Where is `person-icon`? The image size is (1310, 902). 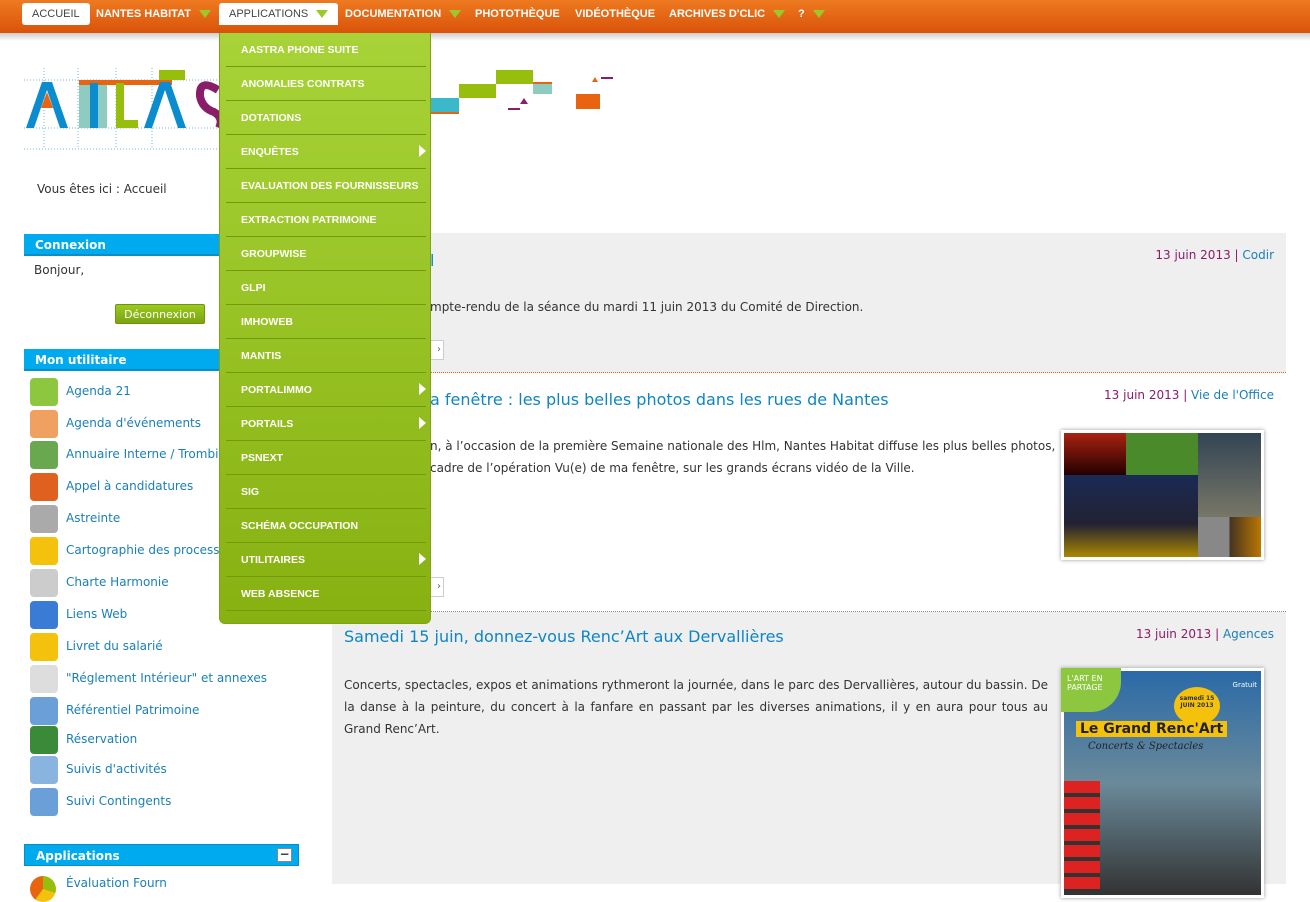 person-icon is located at coordinates (44, 487).